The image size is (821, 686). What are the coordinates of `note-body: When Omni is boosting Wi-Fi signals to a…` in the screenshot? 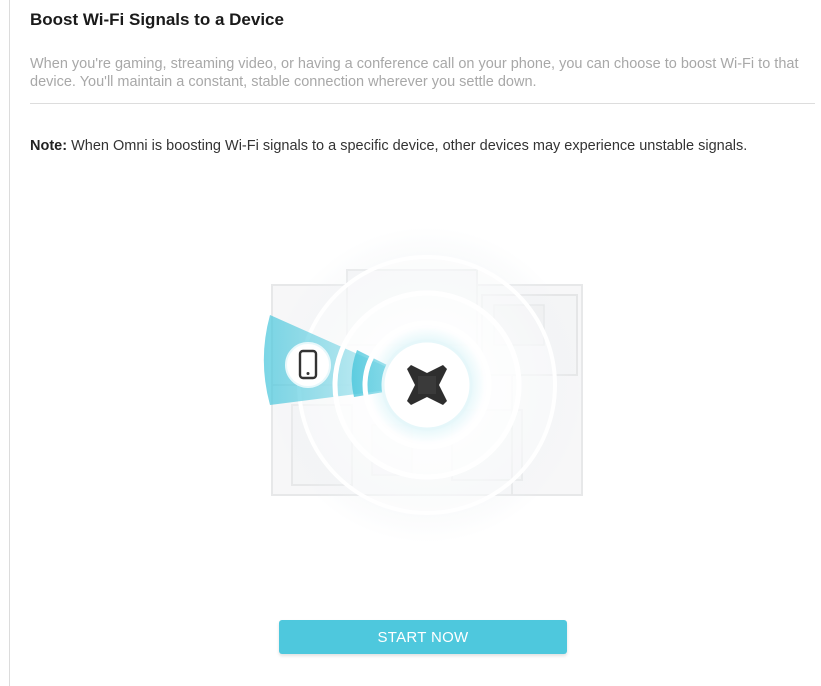 It's located at (407, 146).